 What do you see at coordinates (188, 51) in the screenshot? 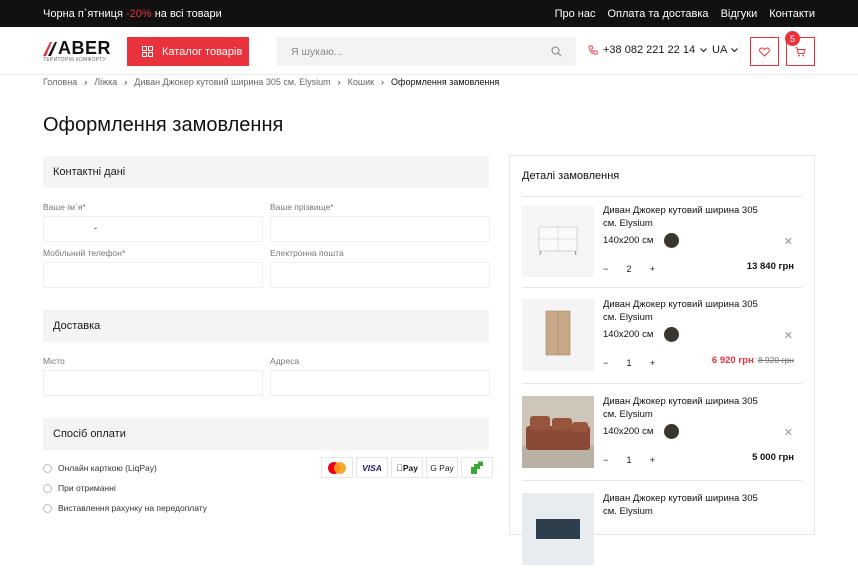
I see `catalog-button: Каталог товарів` at bounding box center [188, 51].